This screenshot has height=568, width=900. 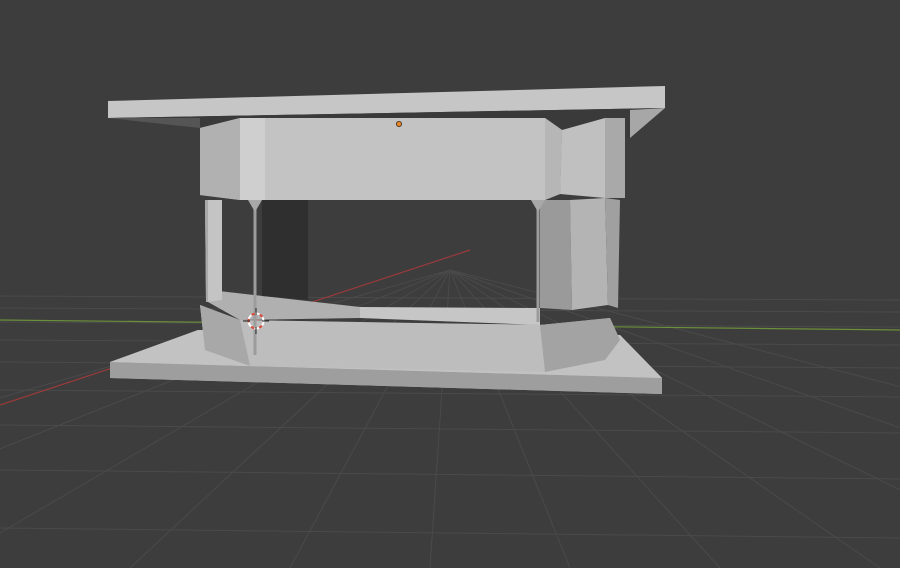 What do you see at coordinates (213, 251) in the screenshot?
I see `left-pillar` at bounding box center [213, 251].